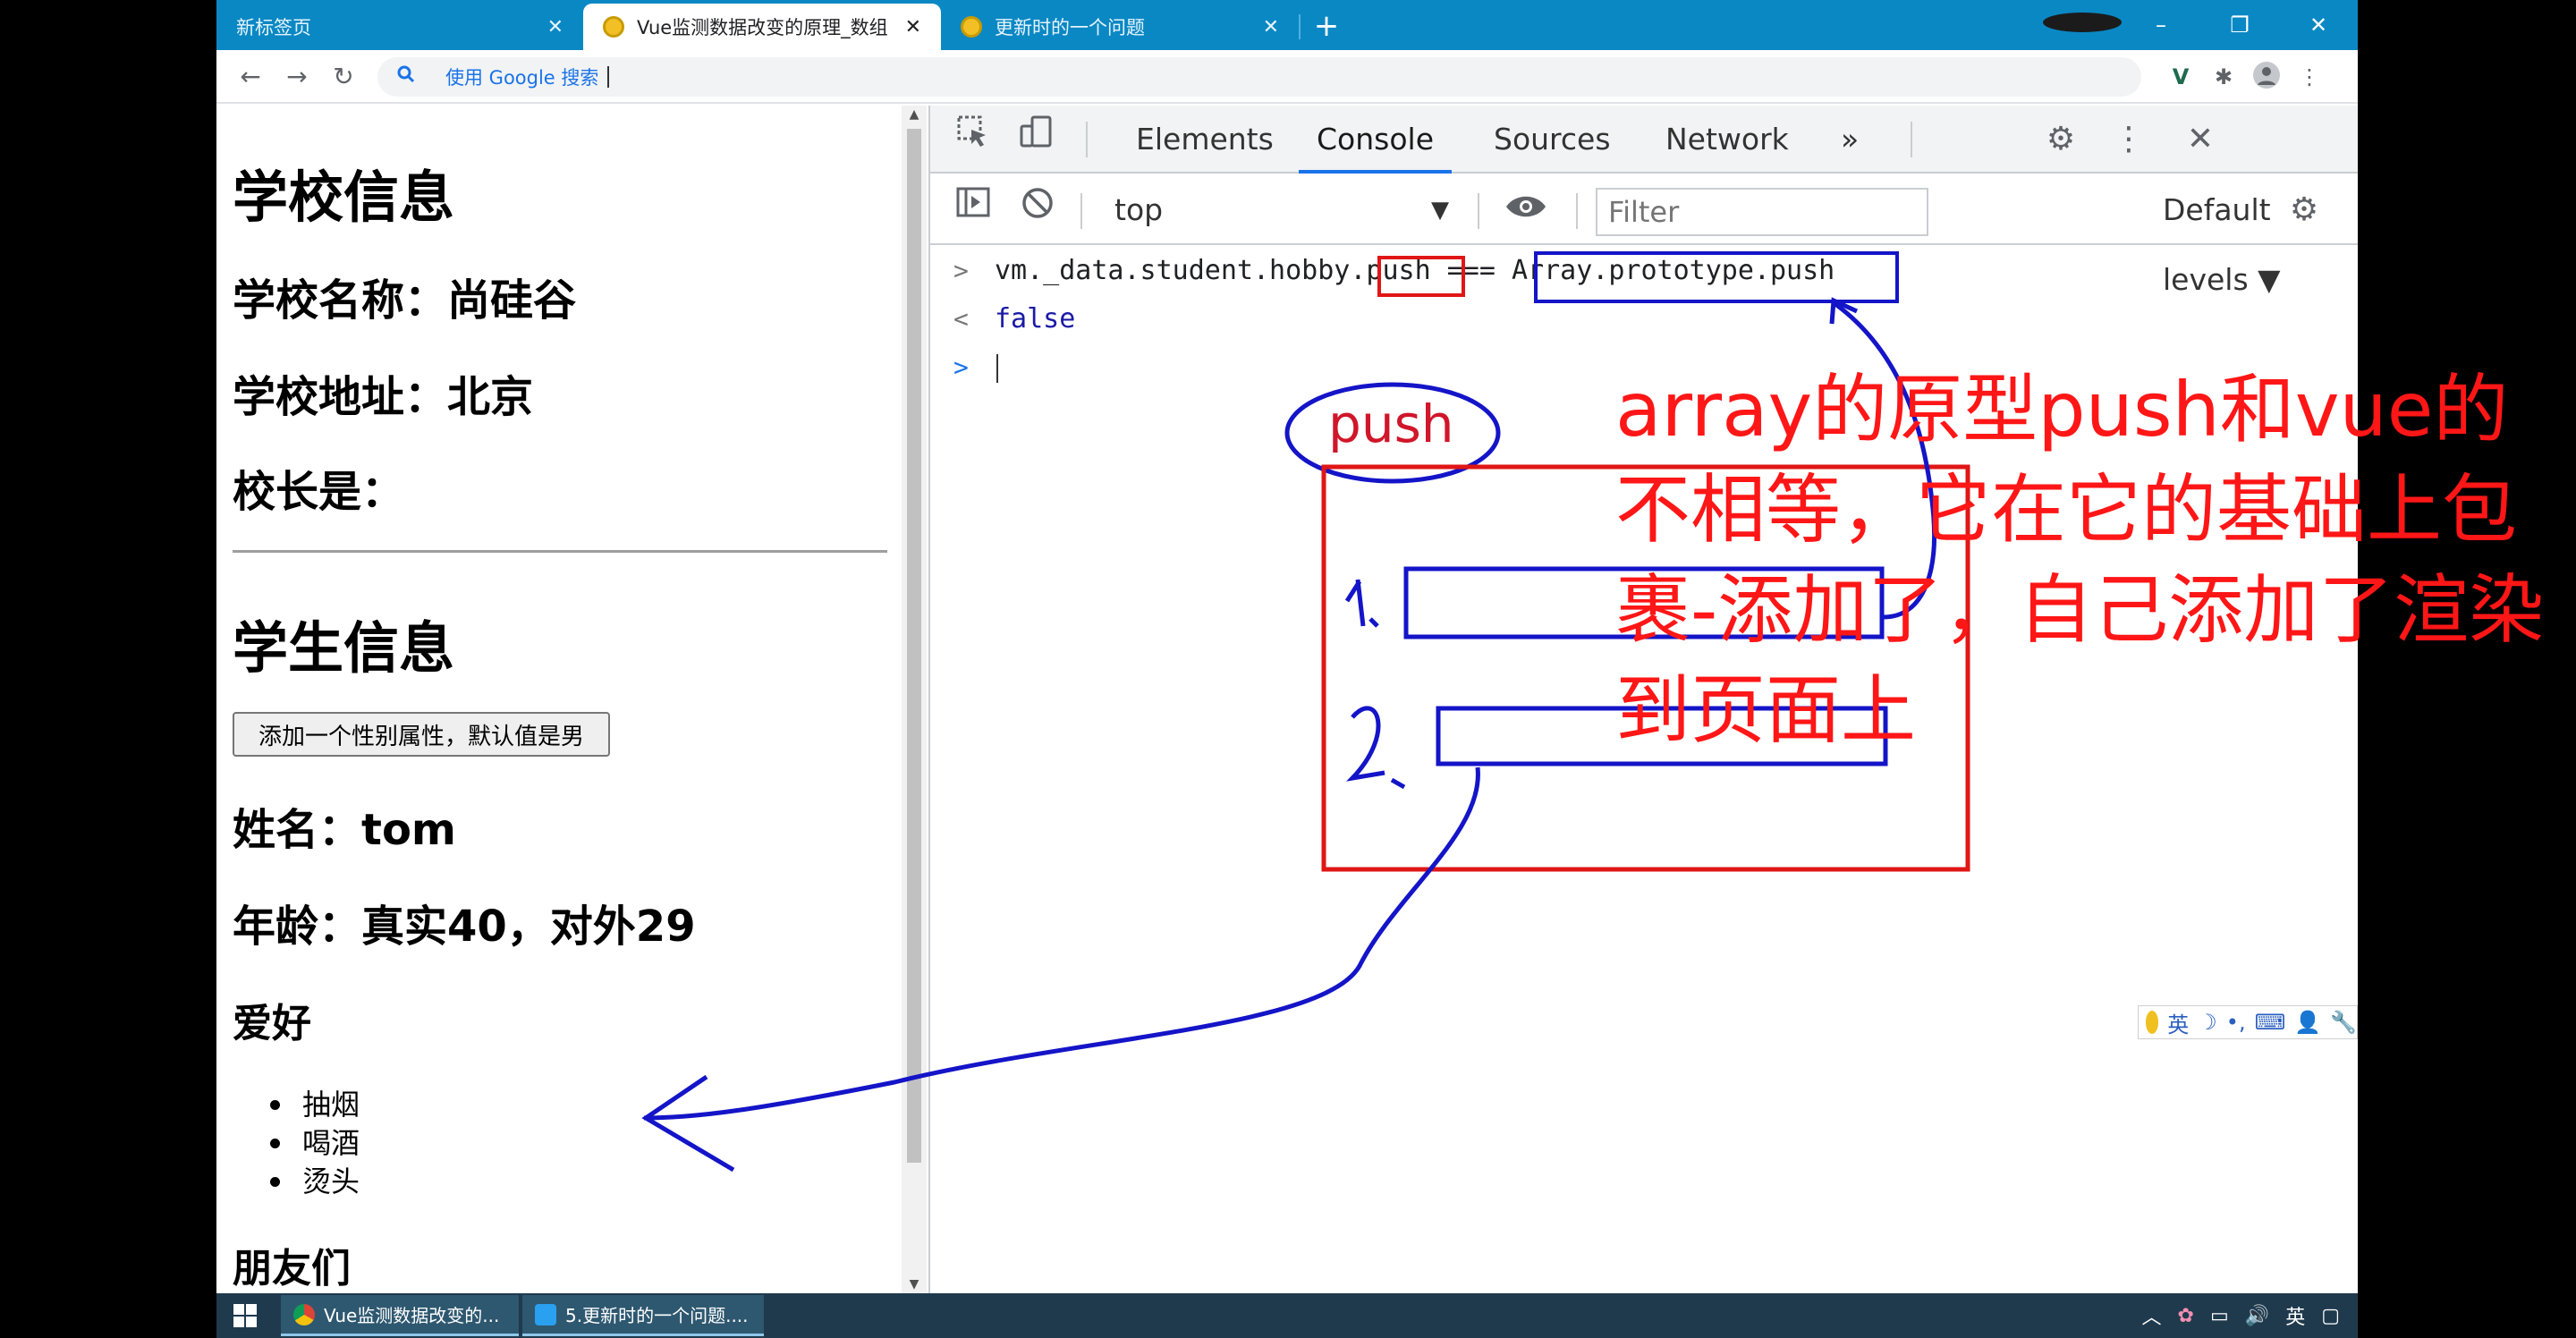 The image size is (2576, 1338). What do you see at coordinates (421, 734) in the screenshot?
I see `add-sex-button: 添加一个性别属性，默认值是男` at bounding box center [421, 734].